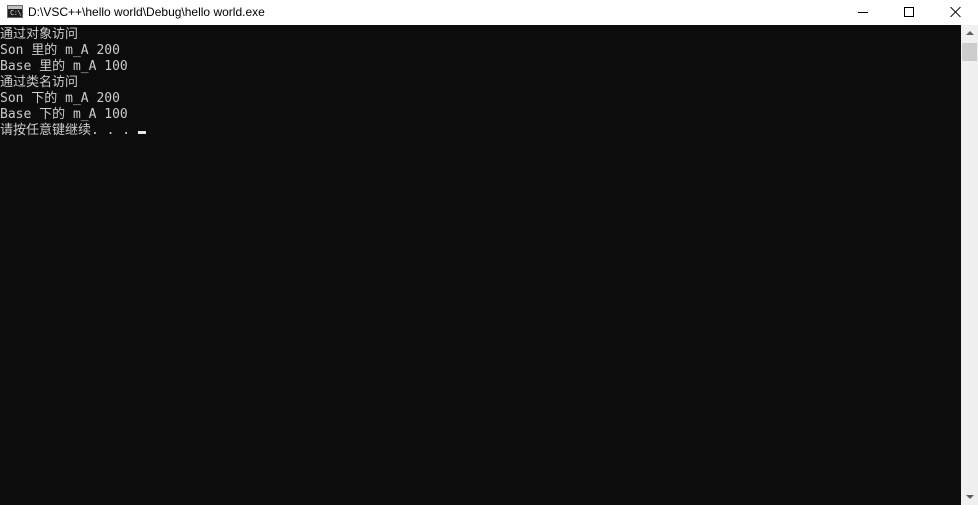 This screenshot has width=978, height=505. I want to click on console-prompt-text: 请按任意键继续. . ., so click(65, 130).